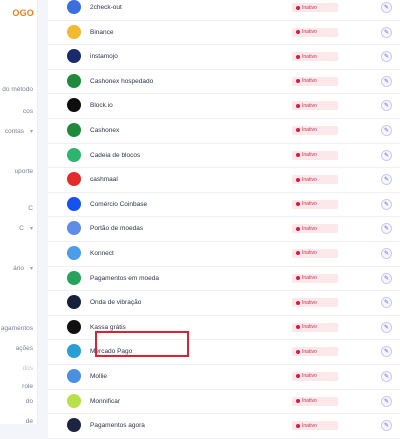 This screenshot has width=400, height=439. Describe the element at coordinates (224, 57) in the screenshot. I see `table-row: instamojo Inativo ✎` at that location.